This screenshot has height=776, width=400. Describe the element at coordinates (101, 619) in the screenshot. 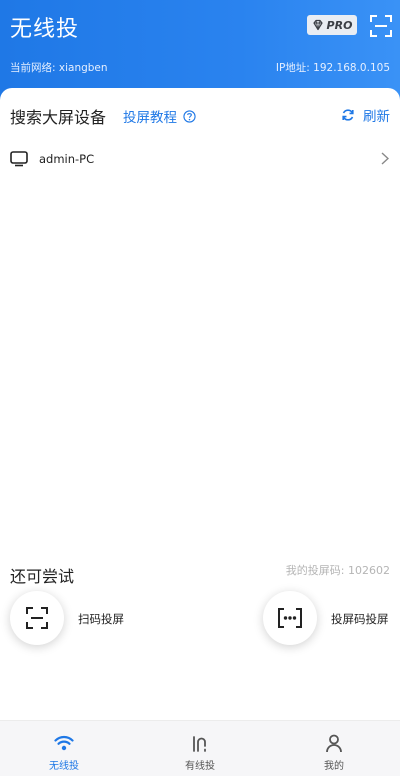

I see `scan-cast-label: 扫码投屏` at that location.